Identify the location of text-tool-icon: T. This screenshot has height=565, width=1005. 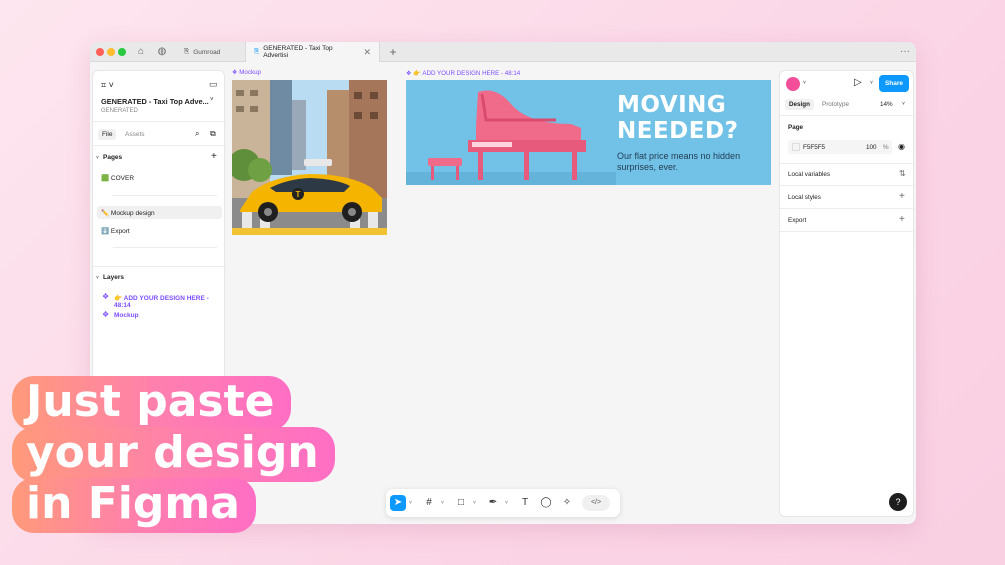
(525, 503).